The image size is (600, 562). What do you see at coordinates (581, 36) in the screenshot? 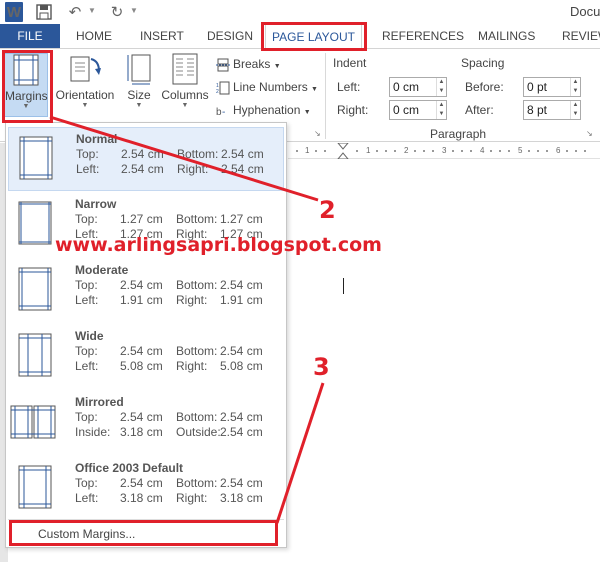
I see `tab-review: REVIEW` at bounding box center [581, 36].